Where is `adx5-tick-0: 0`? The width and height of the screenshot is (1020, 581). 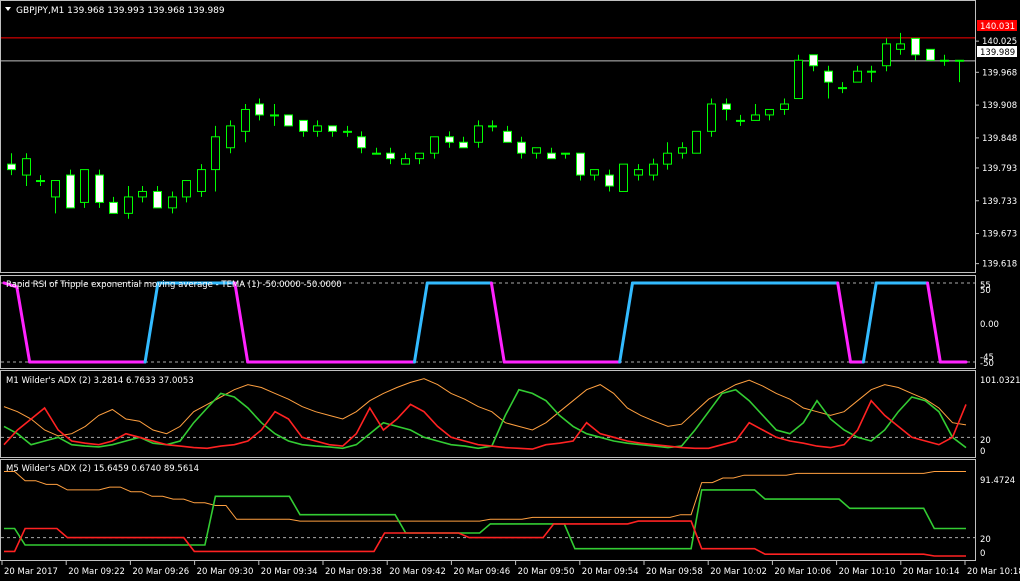 adx5-tick-0: 0 is located at coordinates (982, 554).